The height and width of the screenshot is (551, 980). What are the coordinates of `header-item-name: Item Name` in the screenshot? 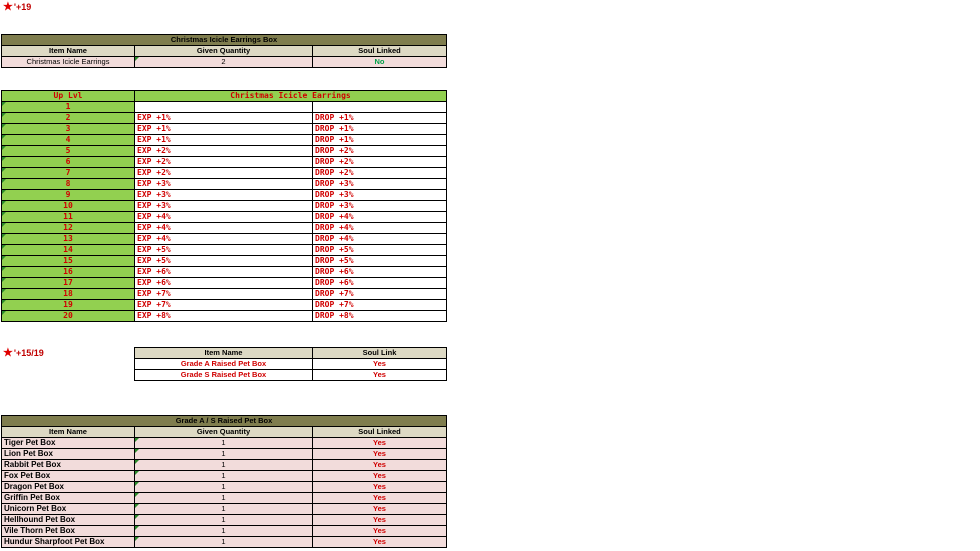 It's located at (68, 51).